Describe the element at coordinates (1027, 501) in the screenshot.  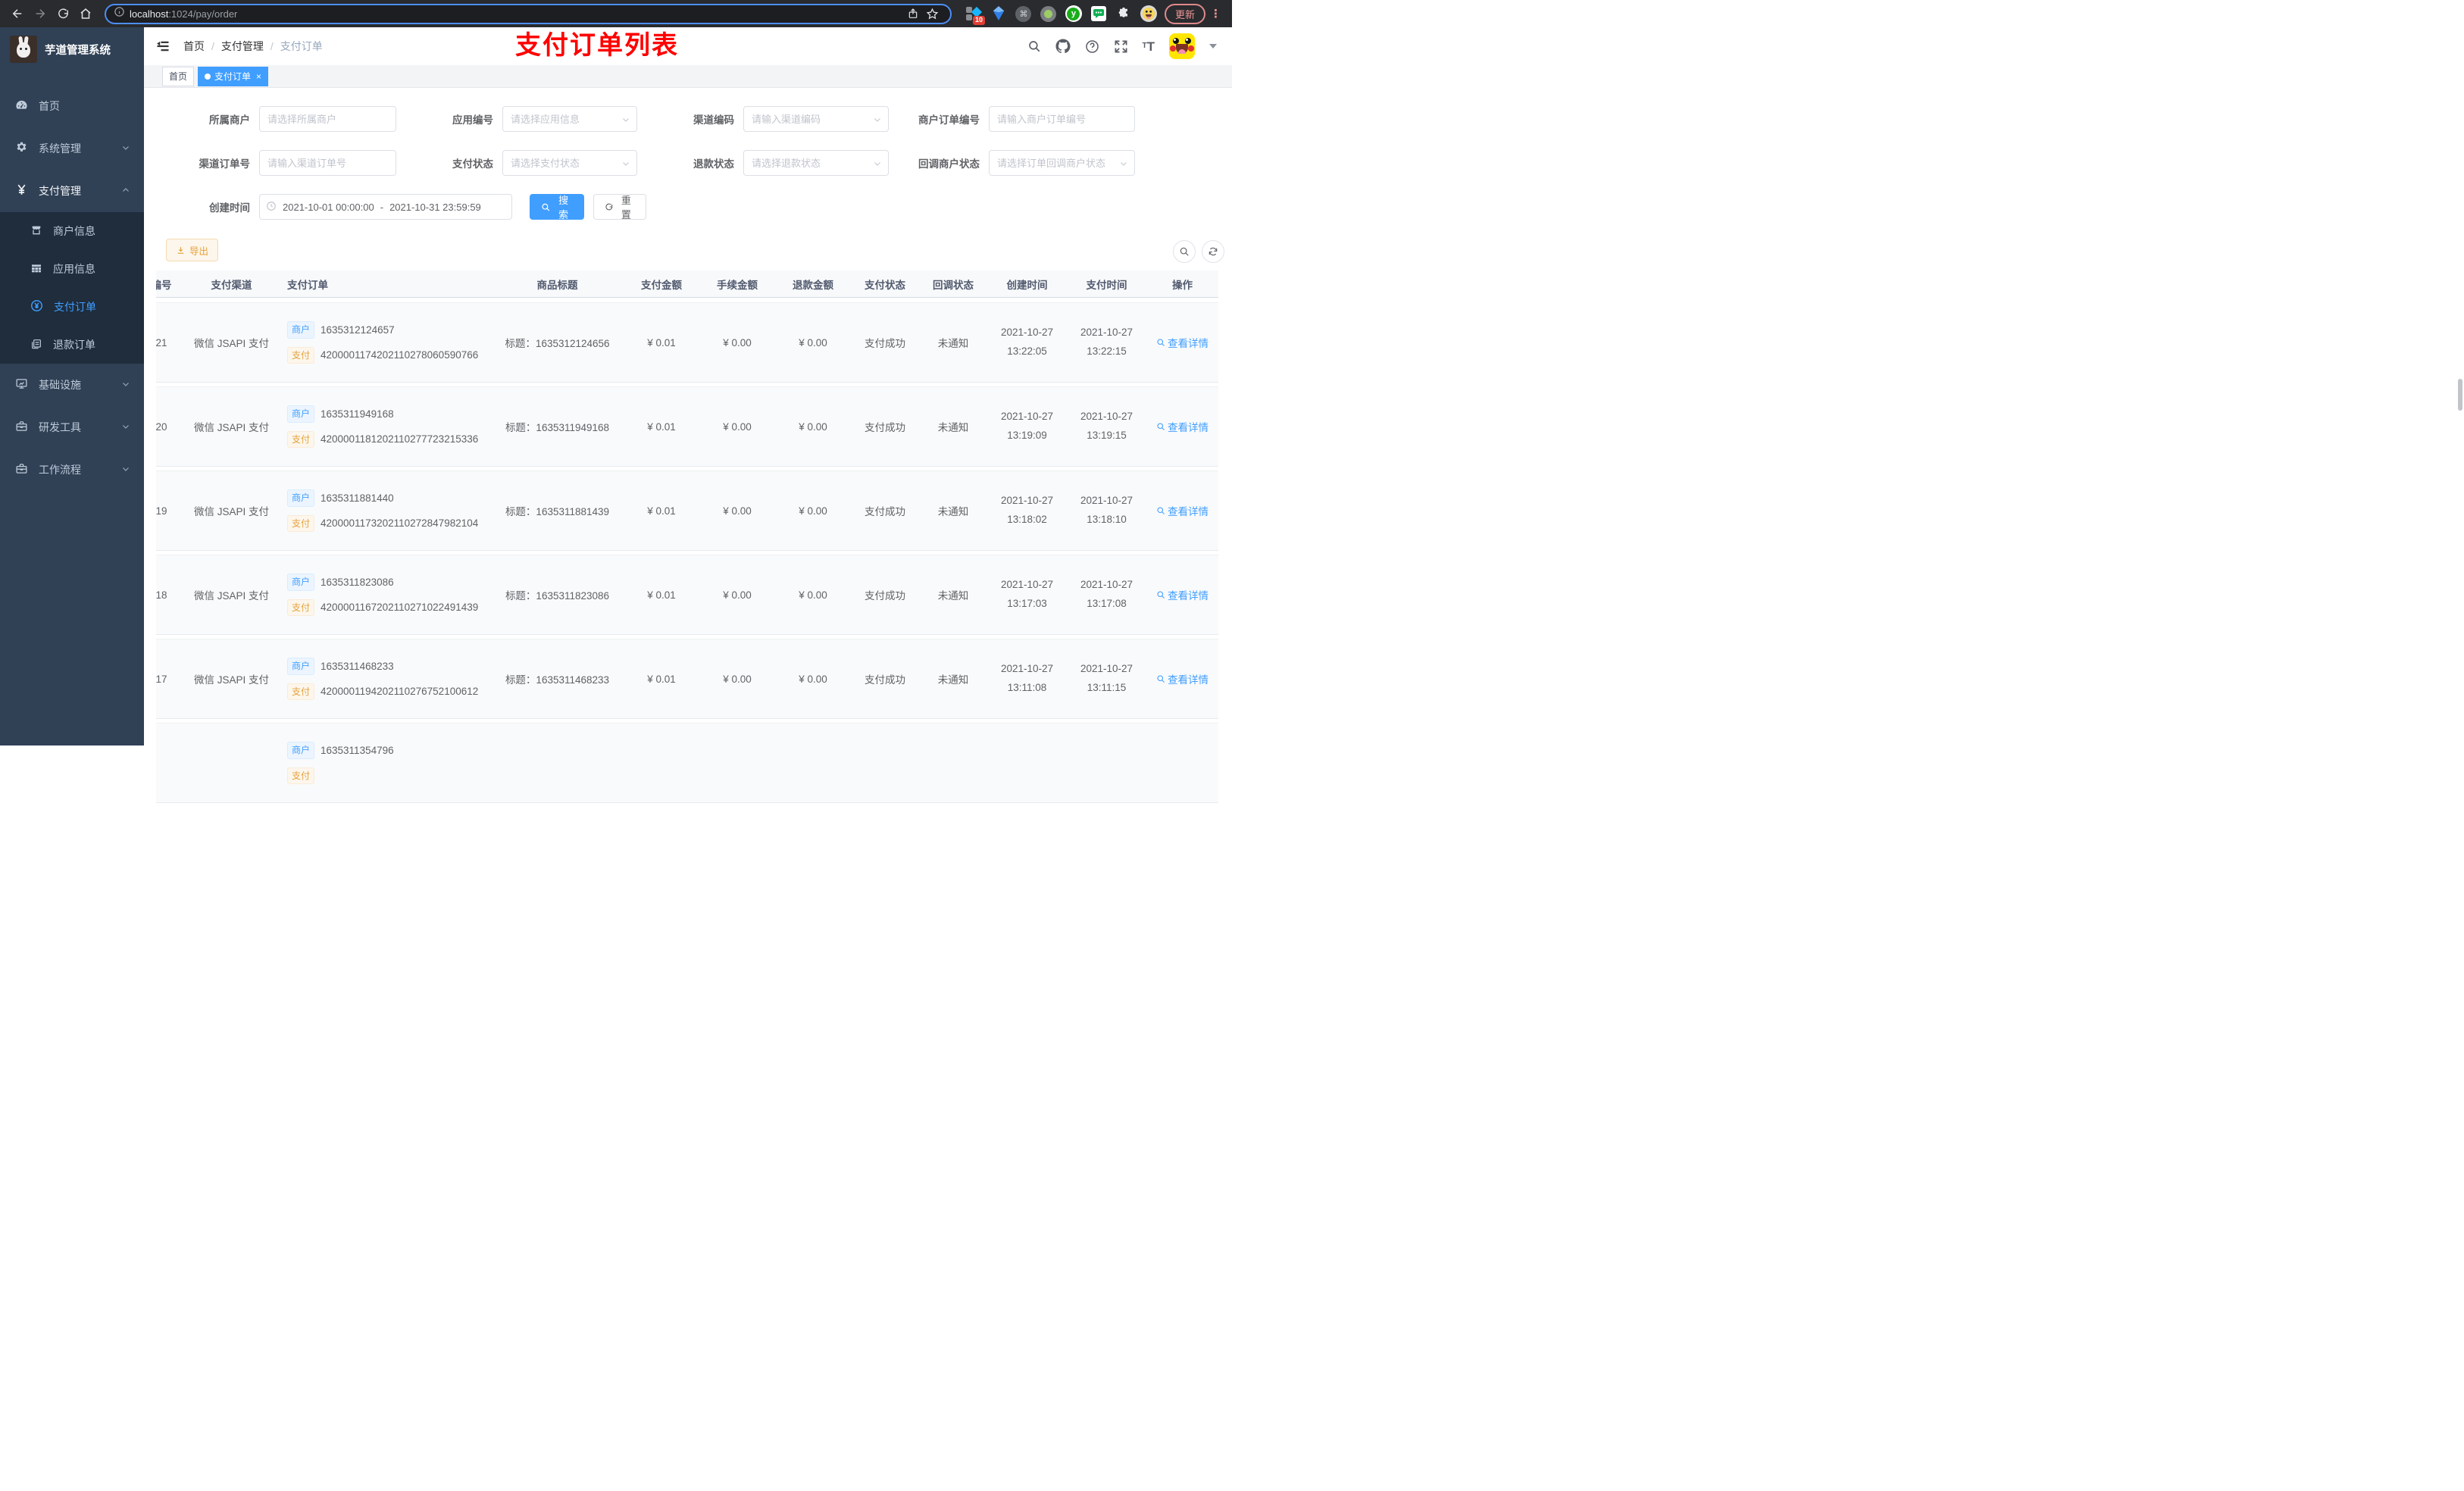
I see `create-date: 2021-10-27` at that location.